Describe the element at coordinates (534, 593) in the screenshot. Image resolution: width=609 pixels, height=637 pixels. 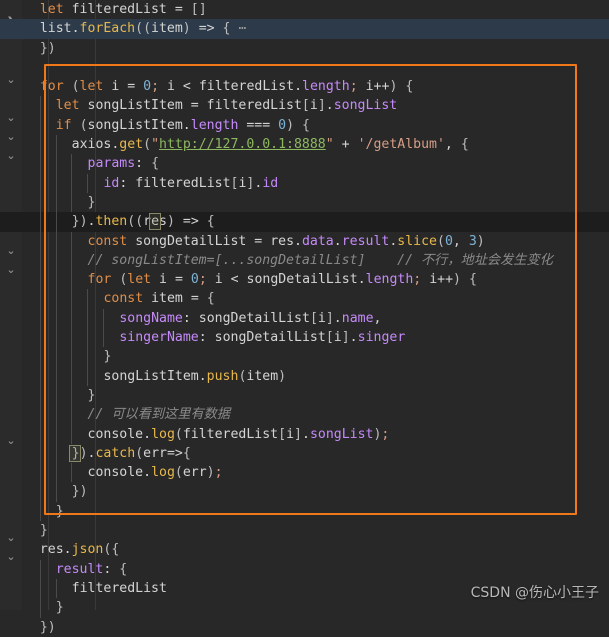
I see `watermark: CSDN @伤心小王子` at that location.